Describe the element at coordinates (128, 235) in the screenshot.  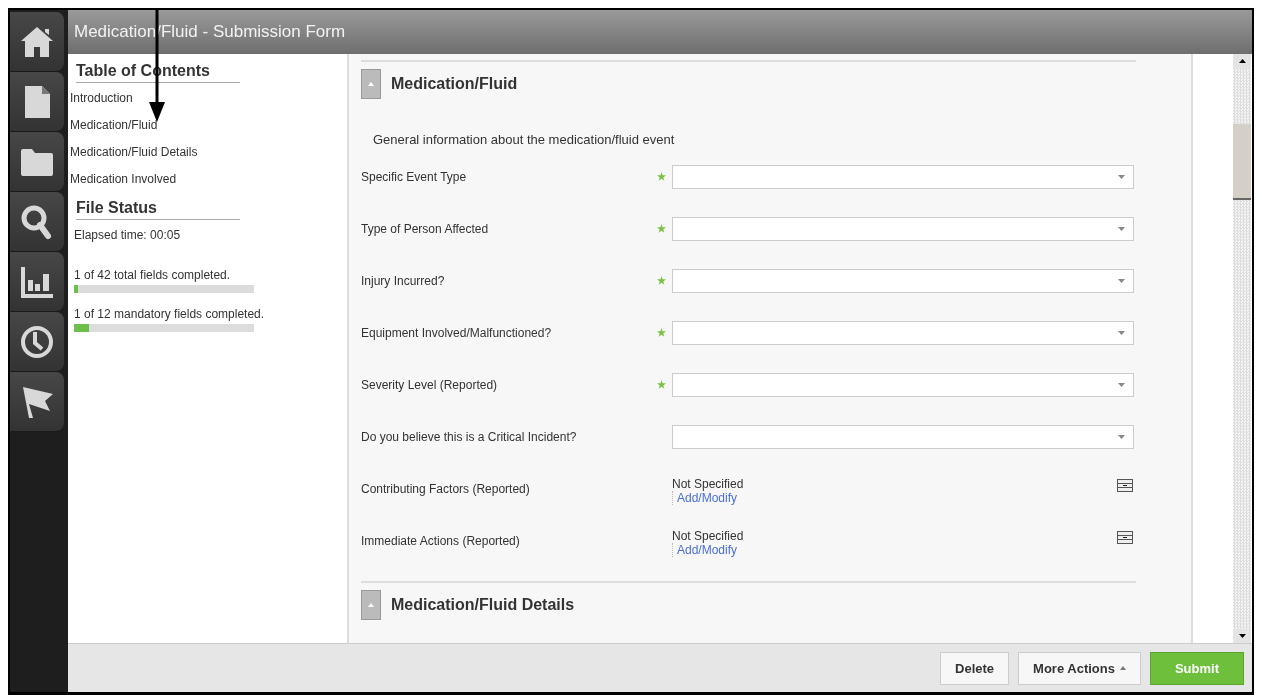
I see `elapsed-time: Elapsed time: 00:05` at that location.